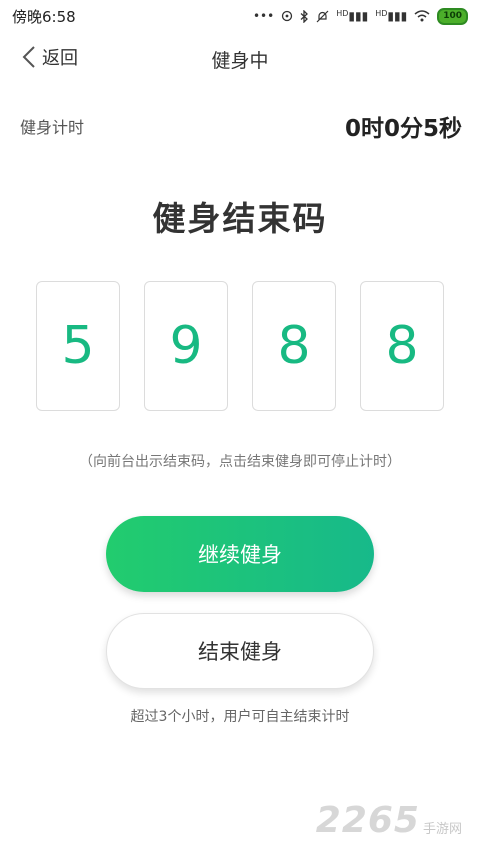 The image size is (480, 853). Describe the element at coordinates (452, 16) in the screenshot. I see `battery-icon: 100` at that location.